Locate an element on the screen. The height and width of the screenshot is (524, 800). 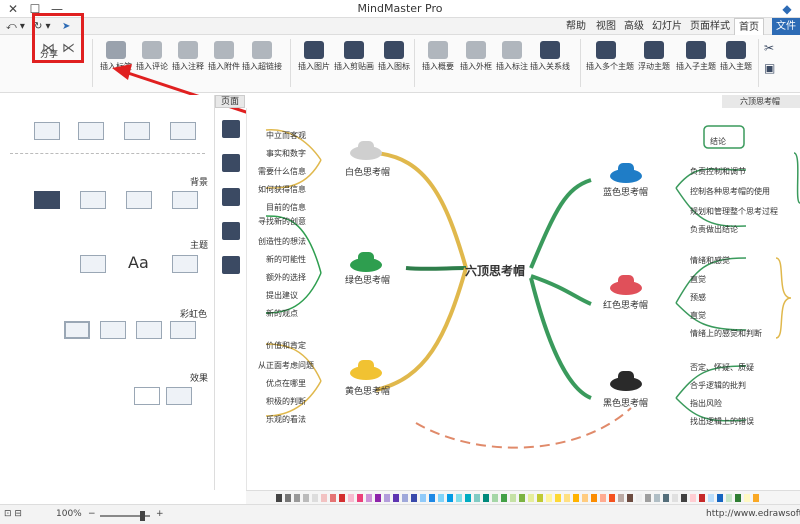
document-tab: 六顶思考帽 is located at coordinates (761, 101).